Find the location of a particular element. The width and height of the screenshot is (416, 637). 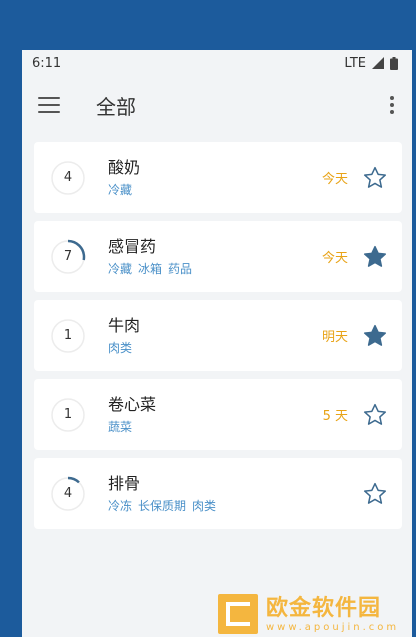

expiry-label: 5 天 is located at coordinates (335, 416).